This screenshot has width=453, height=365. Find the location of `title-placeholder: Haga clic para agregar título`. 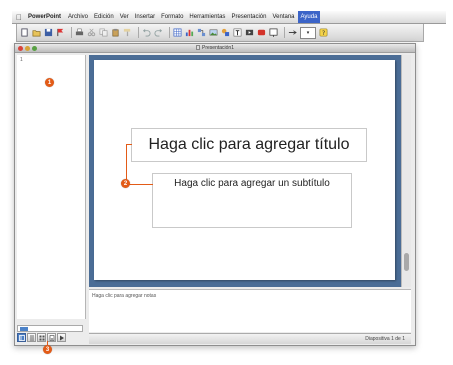

title-placeholder: Haga clic para agregar título is located at coordinates (249, 145).